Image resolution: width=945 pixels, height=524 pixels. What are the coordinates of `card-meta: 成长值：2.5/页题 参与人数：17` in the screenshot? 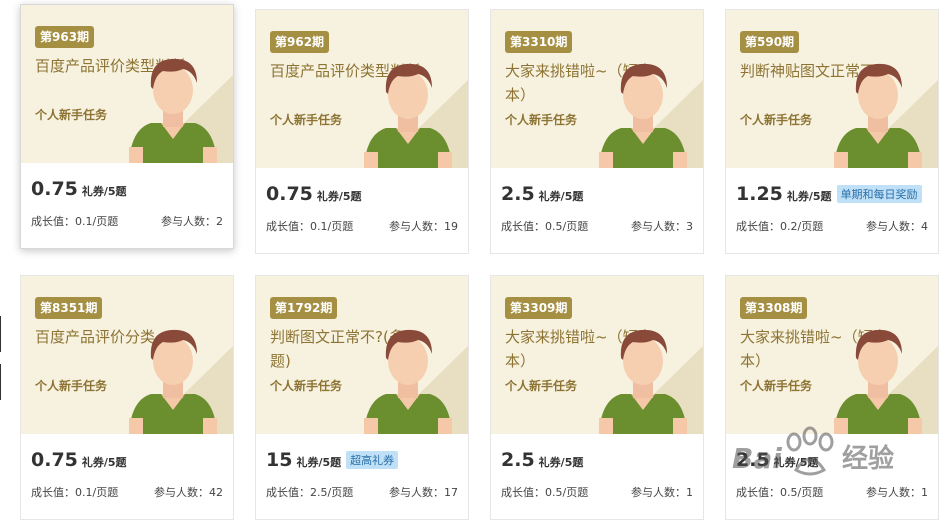 It's located at (362, 492).